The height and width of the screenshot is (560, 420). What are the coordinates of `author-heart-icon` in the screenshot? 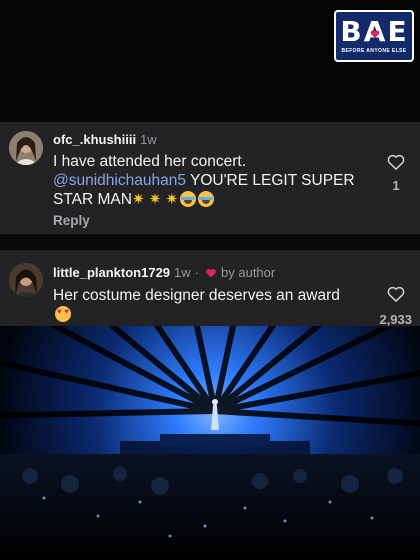 It's located at (211, 272).